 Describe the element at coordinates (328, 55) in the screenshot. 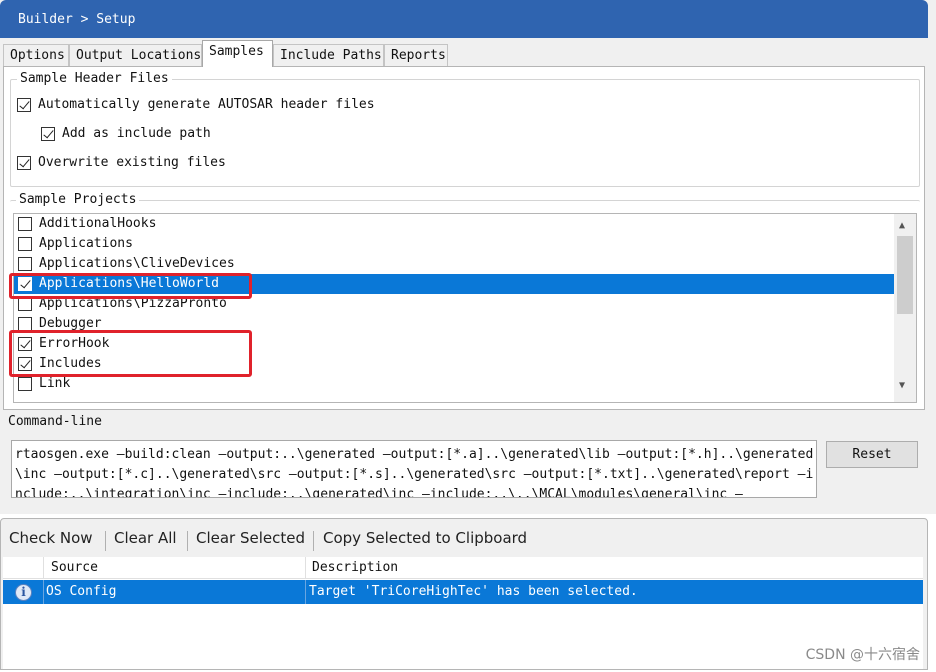

I see `tab-include-paths: Include Paths` at that location.